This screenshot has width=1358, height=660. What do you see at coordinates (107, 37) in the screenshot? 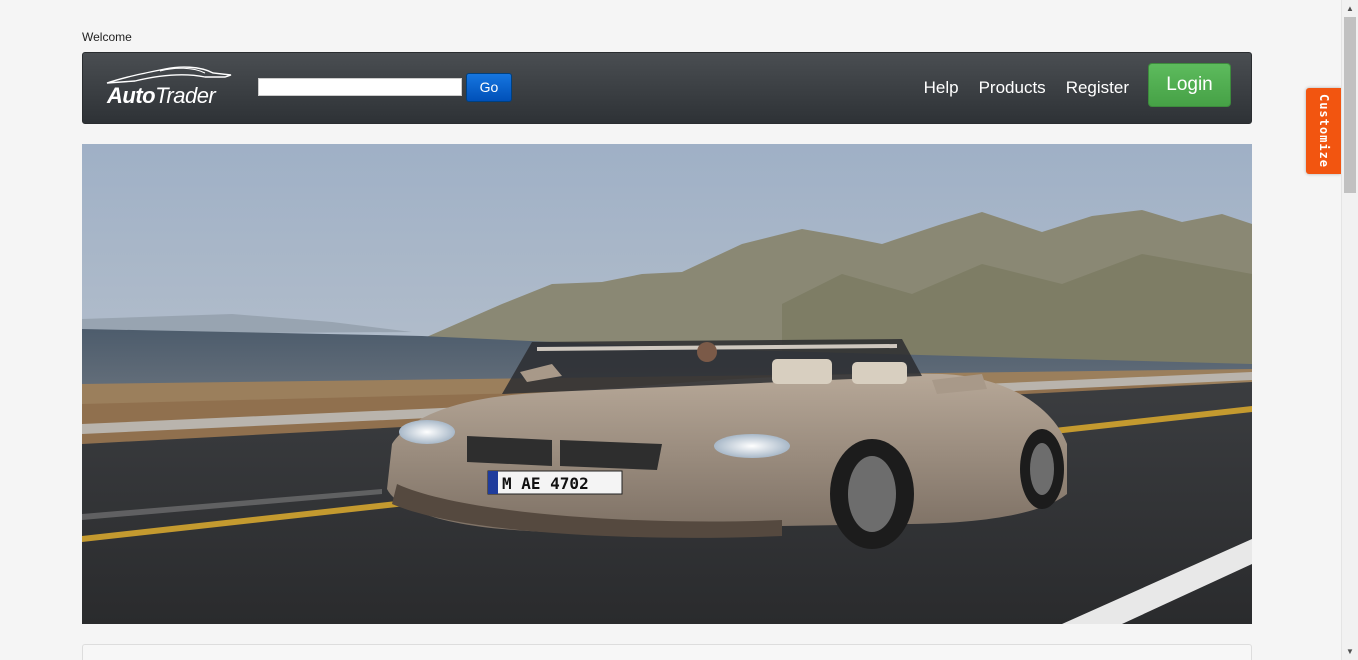
I see `welcome-text: Welcome` at bounding box center [107, 37].